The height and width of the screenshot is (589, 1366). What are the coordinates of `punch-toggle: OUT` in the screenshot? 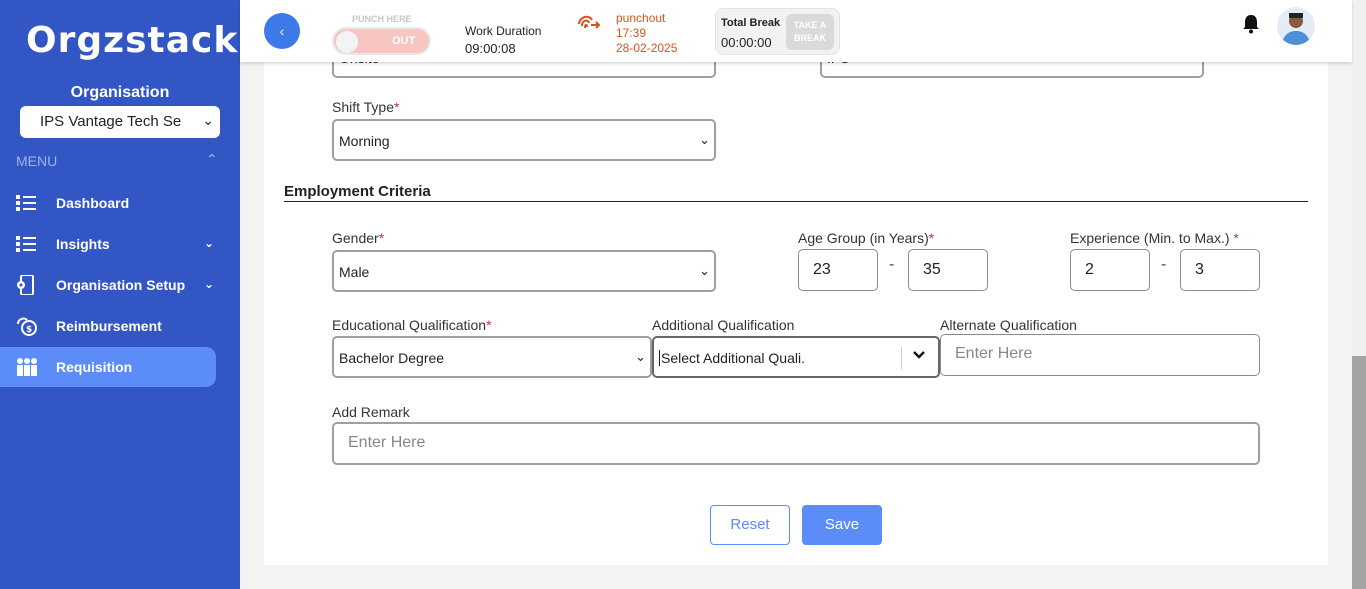 It's located at (381, 41).